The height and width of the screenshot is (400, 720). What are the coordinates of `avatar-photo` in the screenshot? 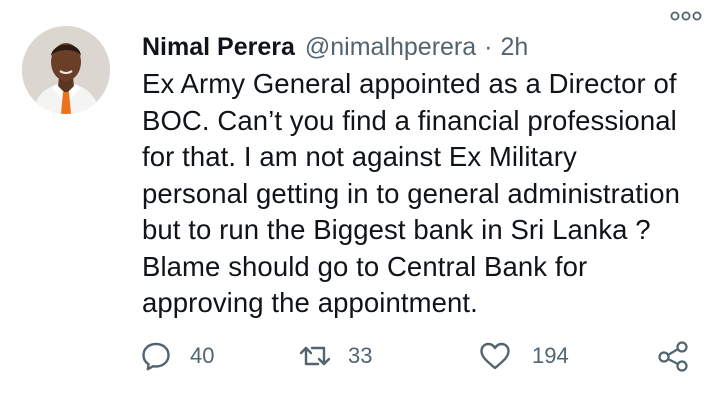 It's located at (66, 70).